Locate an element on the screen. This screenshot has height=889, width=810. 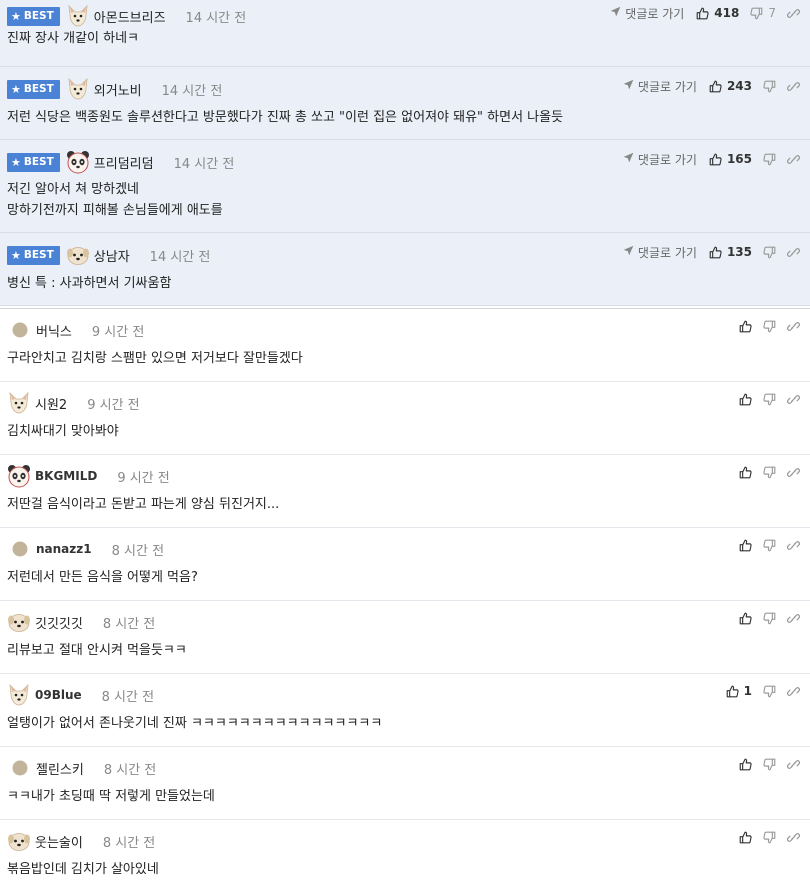
nickname: 상남자 is located at coordinates (112, 255).